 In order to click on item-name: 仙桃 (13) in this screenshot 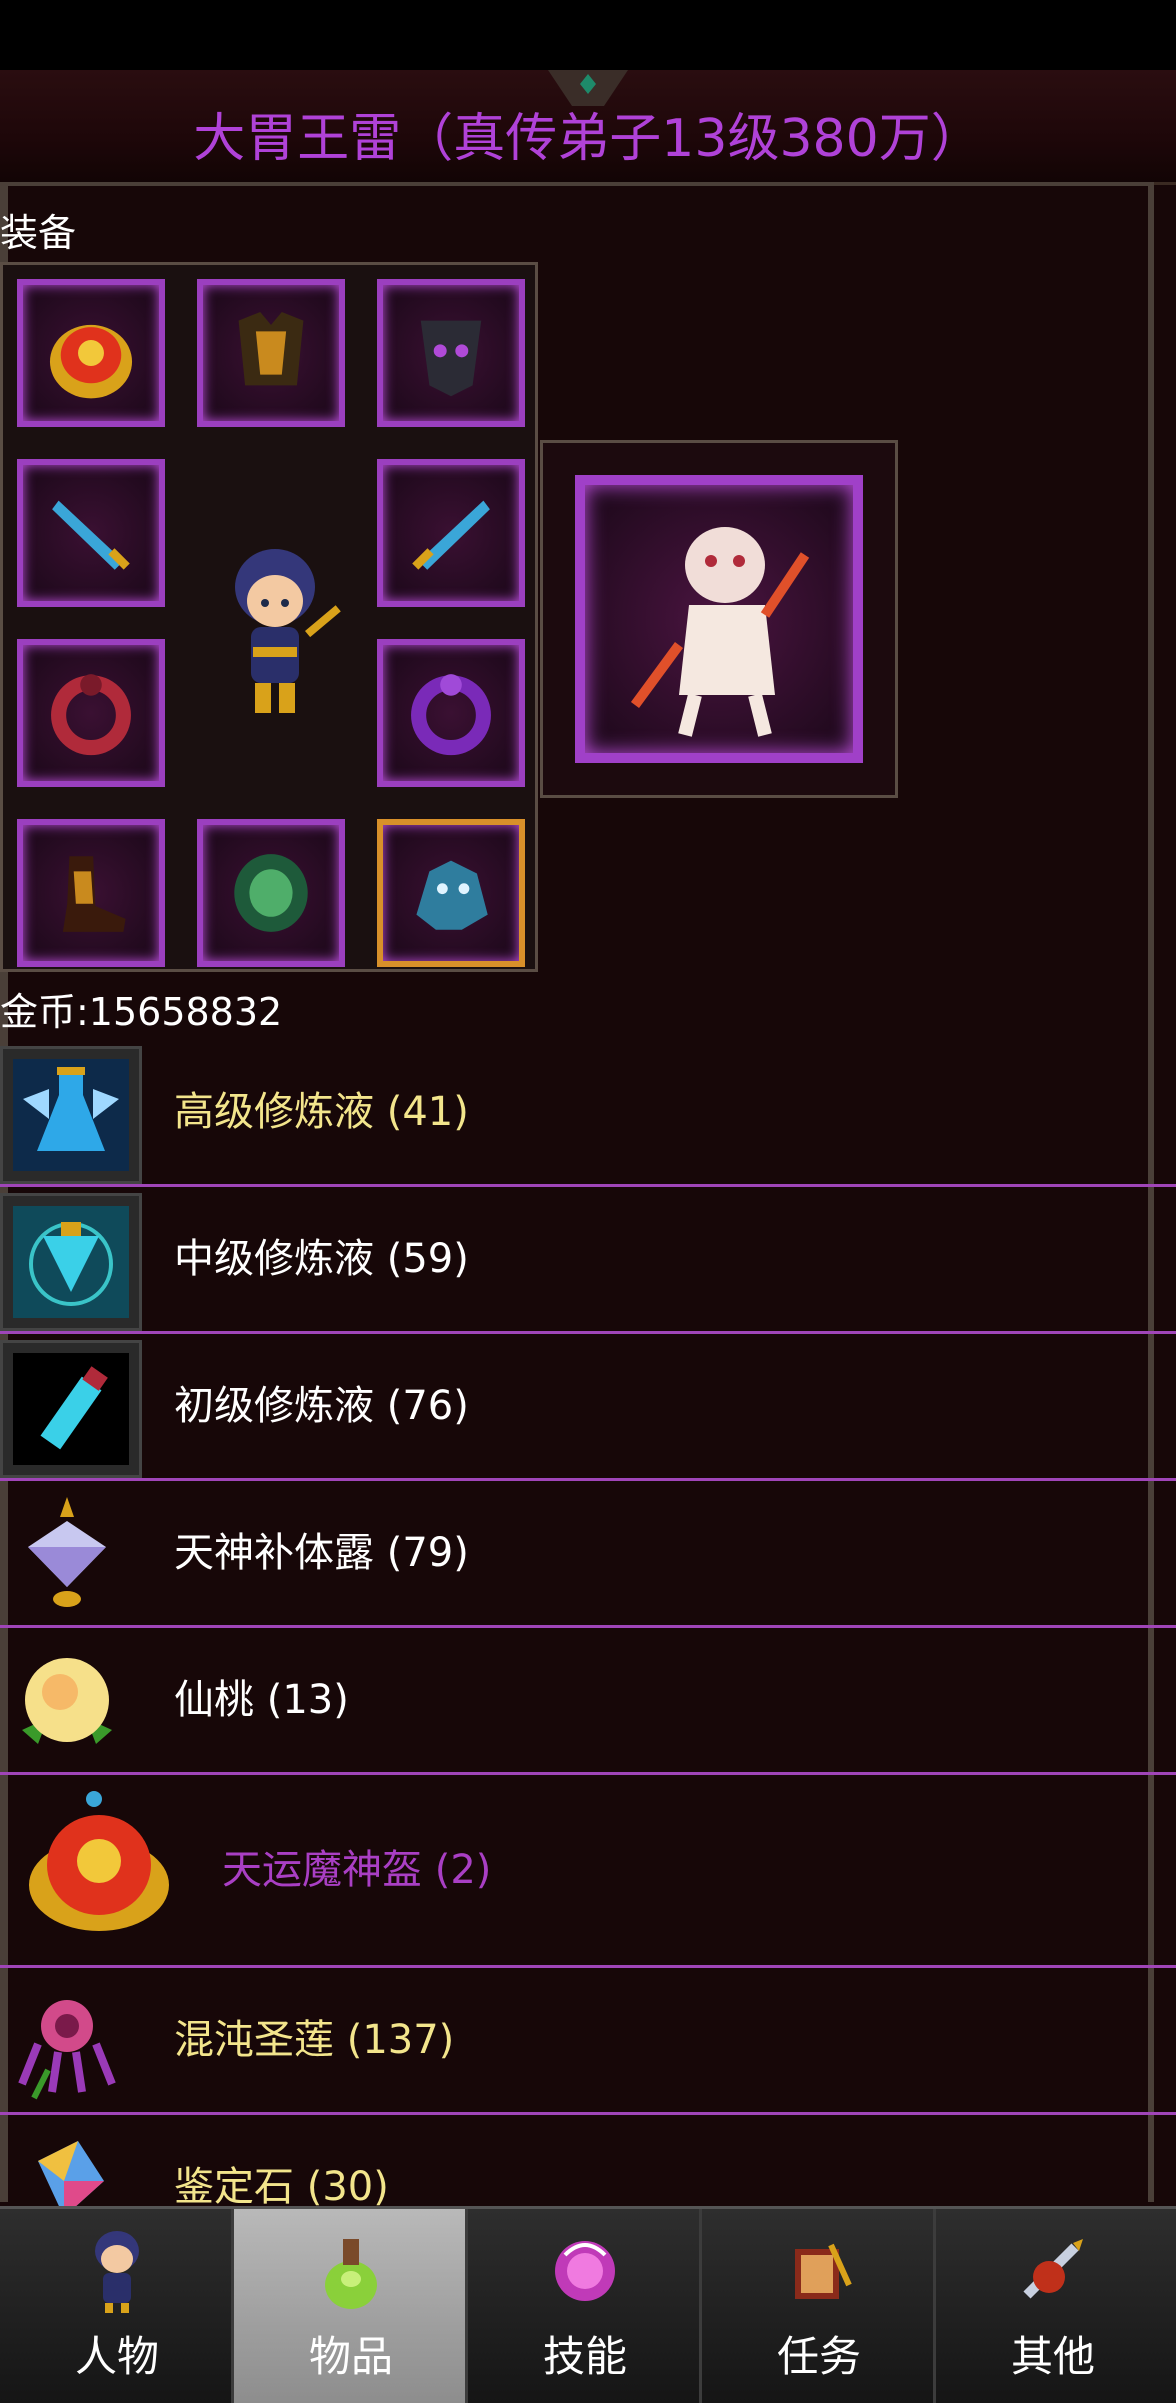, I will do `click(261, 1700)`.